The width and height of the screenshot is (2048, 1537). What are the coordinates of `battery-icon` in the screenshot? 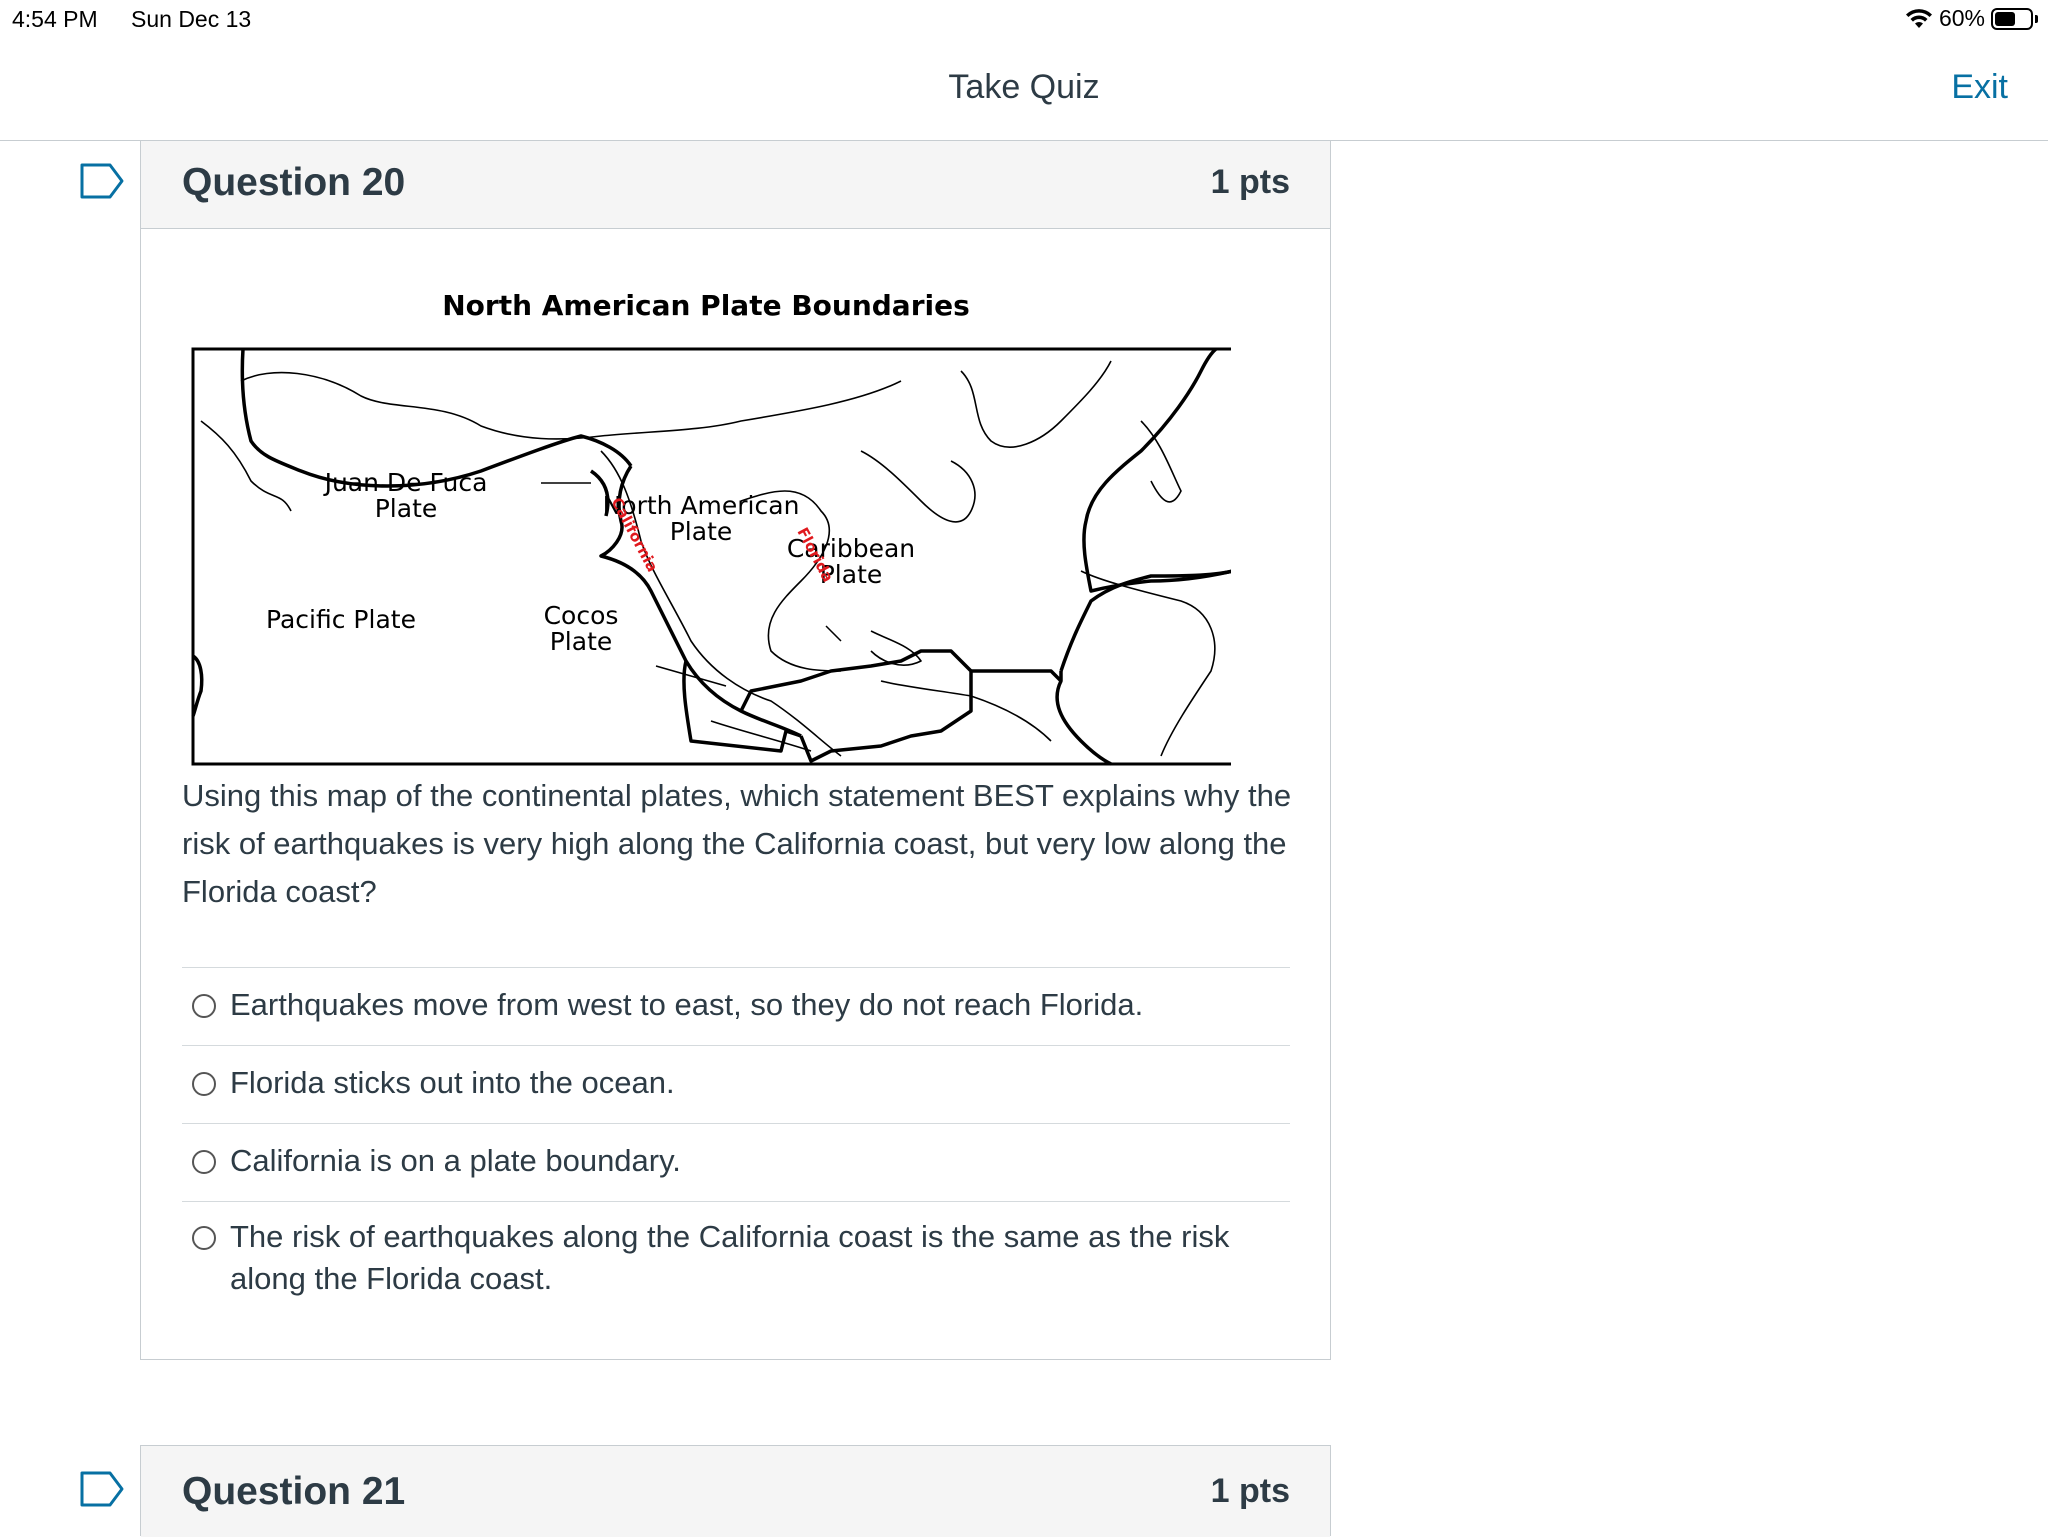 It's located at (2012, 18).